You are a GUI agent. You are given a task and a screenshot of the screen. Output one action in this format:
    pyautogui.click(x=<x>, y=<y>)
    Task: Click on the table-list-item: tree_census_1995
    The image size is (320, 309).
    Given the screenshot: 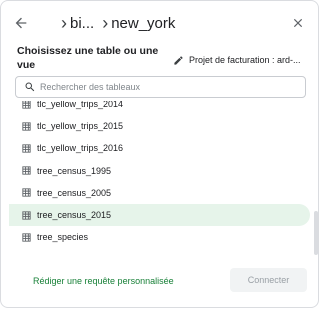 What is the action you would take?
    pyautogui.click(x=159, y=171)
    